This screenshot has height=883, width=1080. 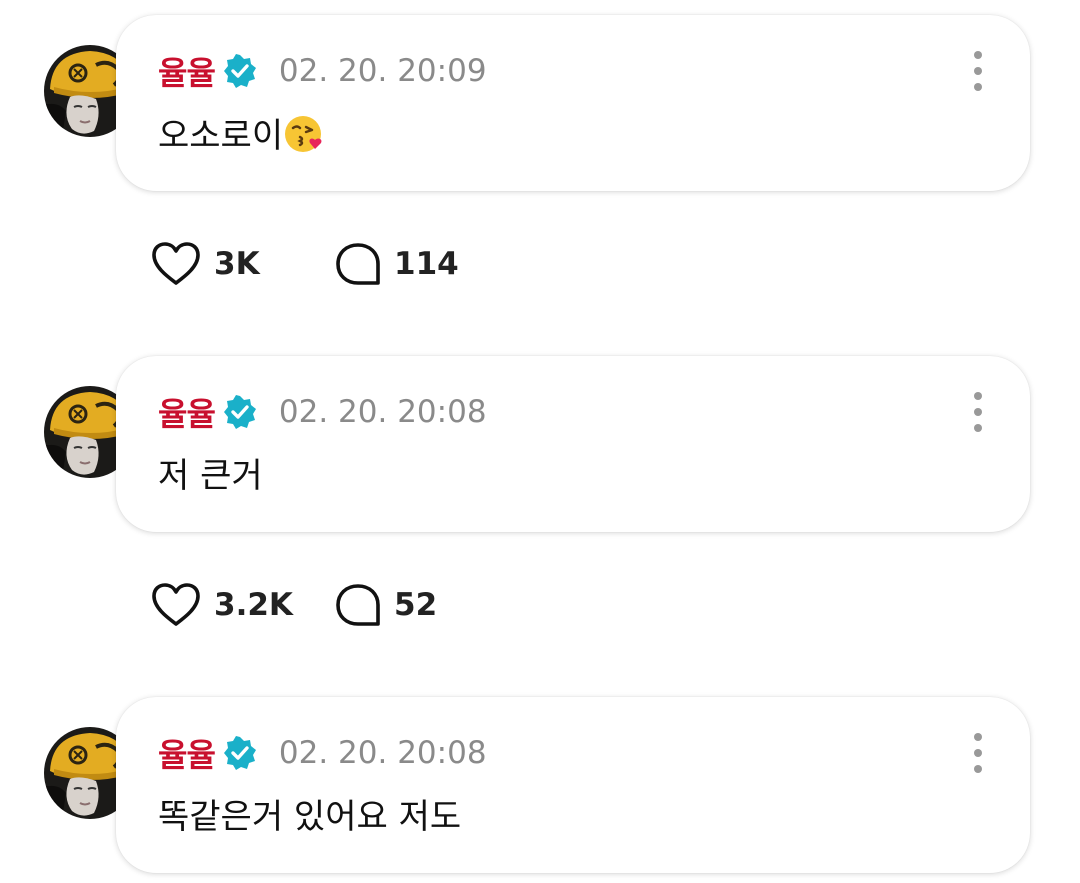 What do you see at coordinates (210, 476) in the screenshot?
I see `comment-text: 저 큰거` at bounding box center [210, 476].